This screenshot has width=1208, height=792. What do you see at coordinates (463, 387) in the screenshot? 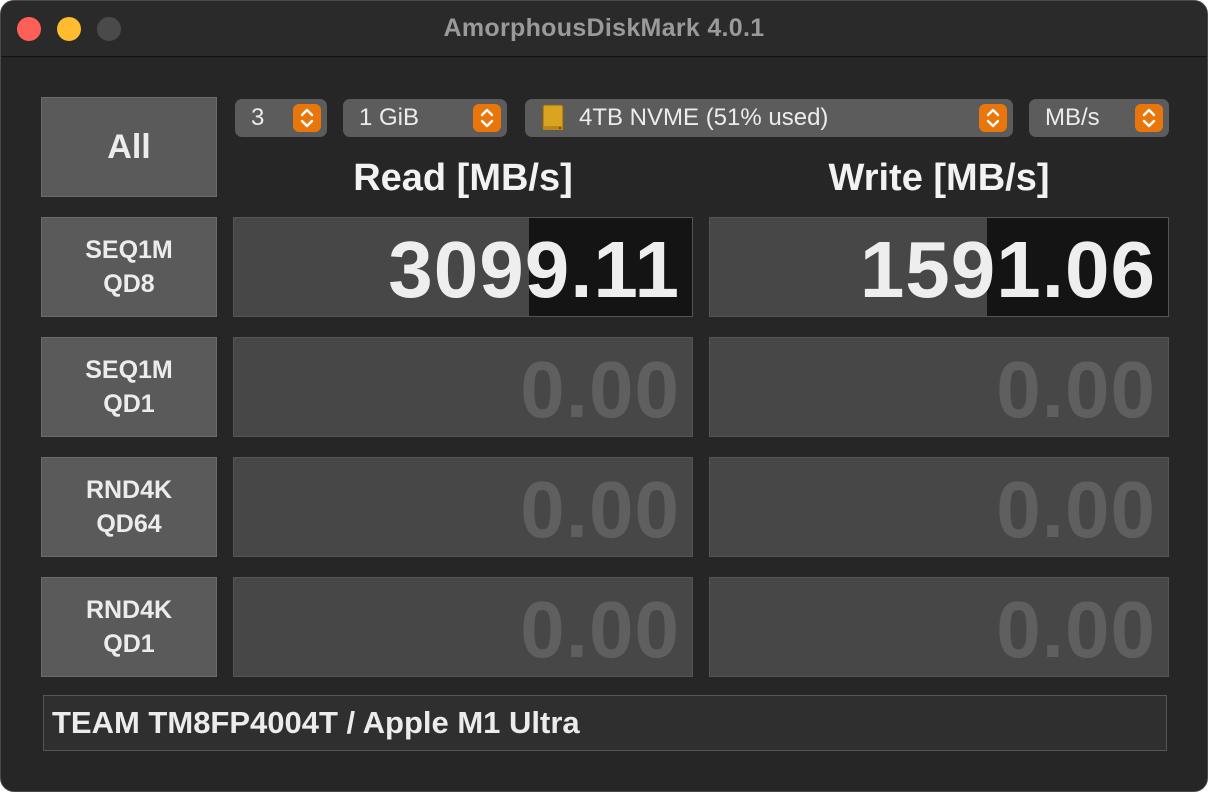
I see `read-result-seq1m-qd1: 0.00` at bounding box center [463, 387].